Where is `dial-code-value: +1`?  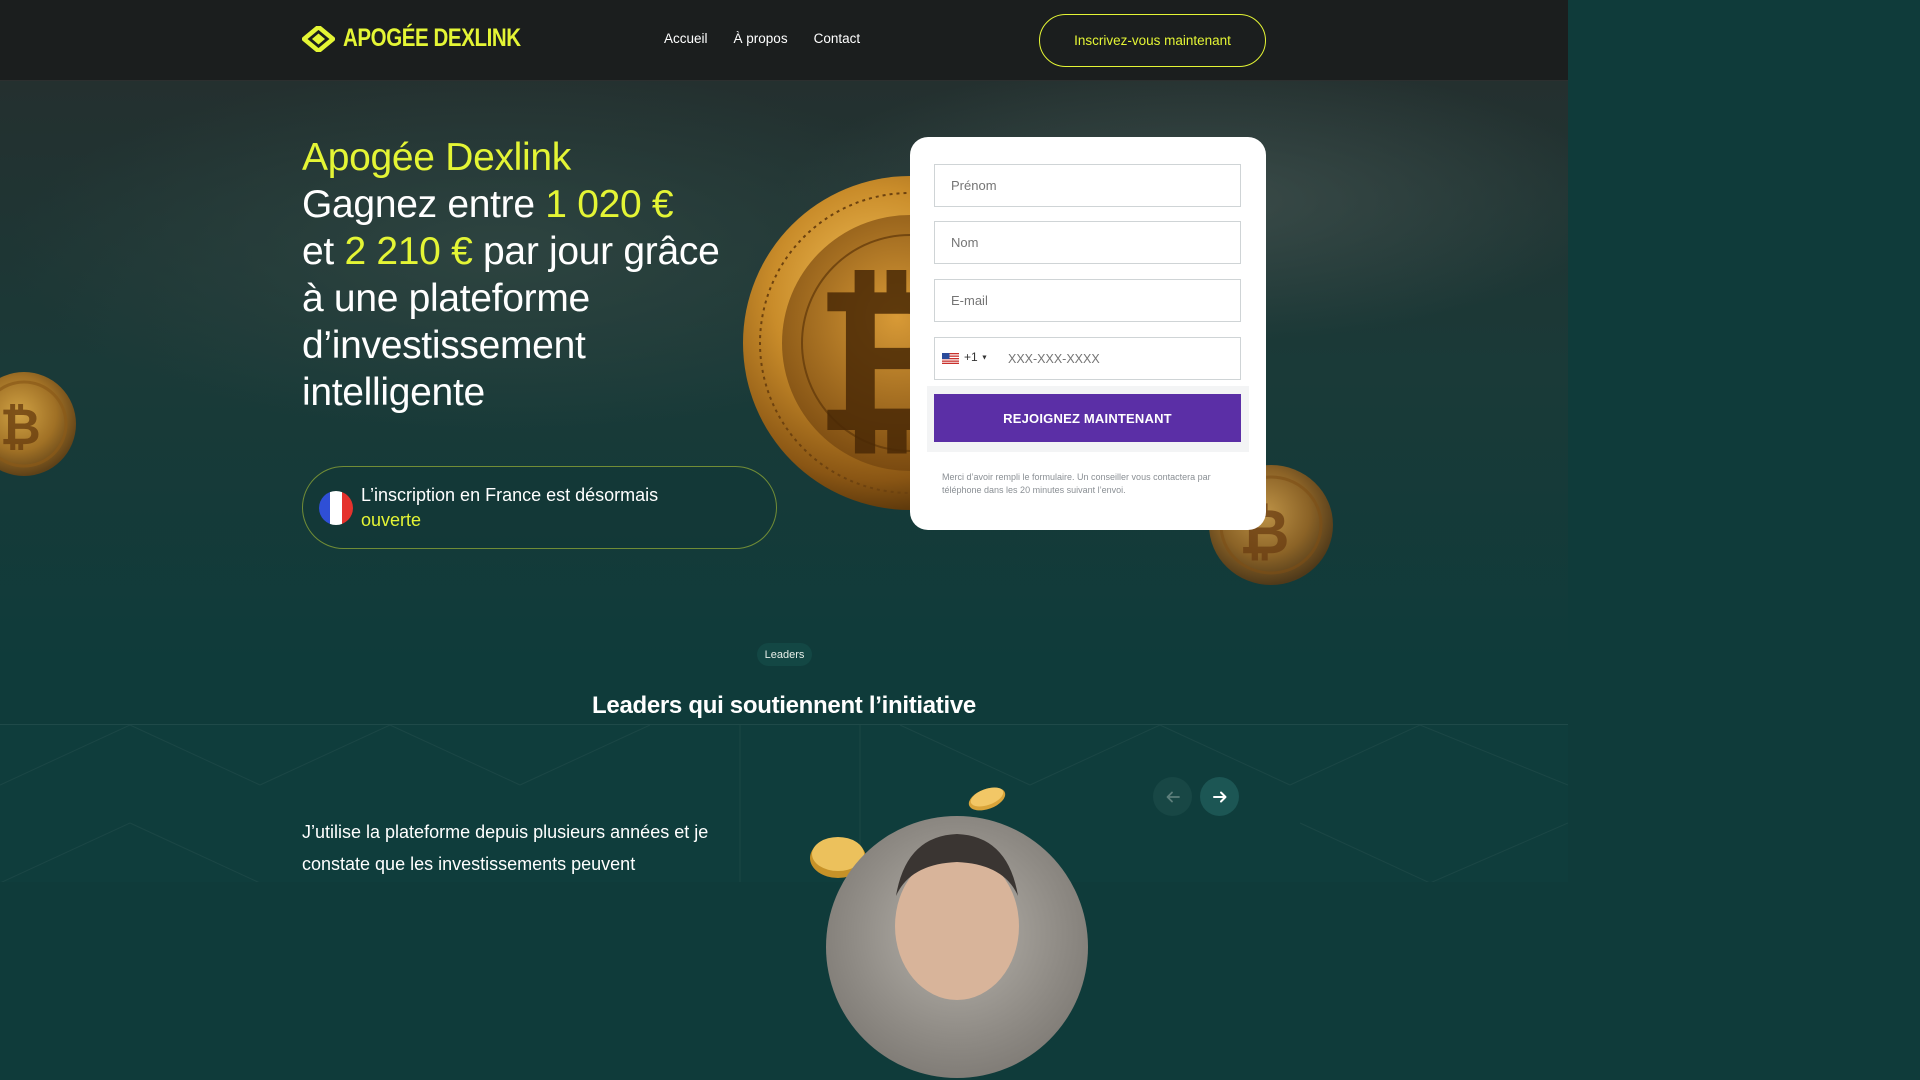
dial-code-value: +1 is located at coordinates (971, 357).